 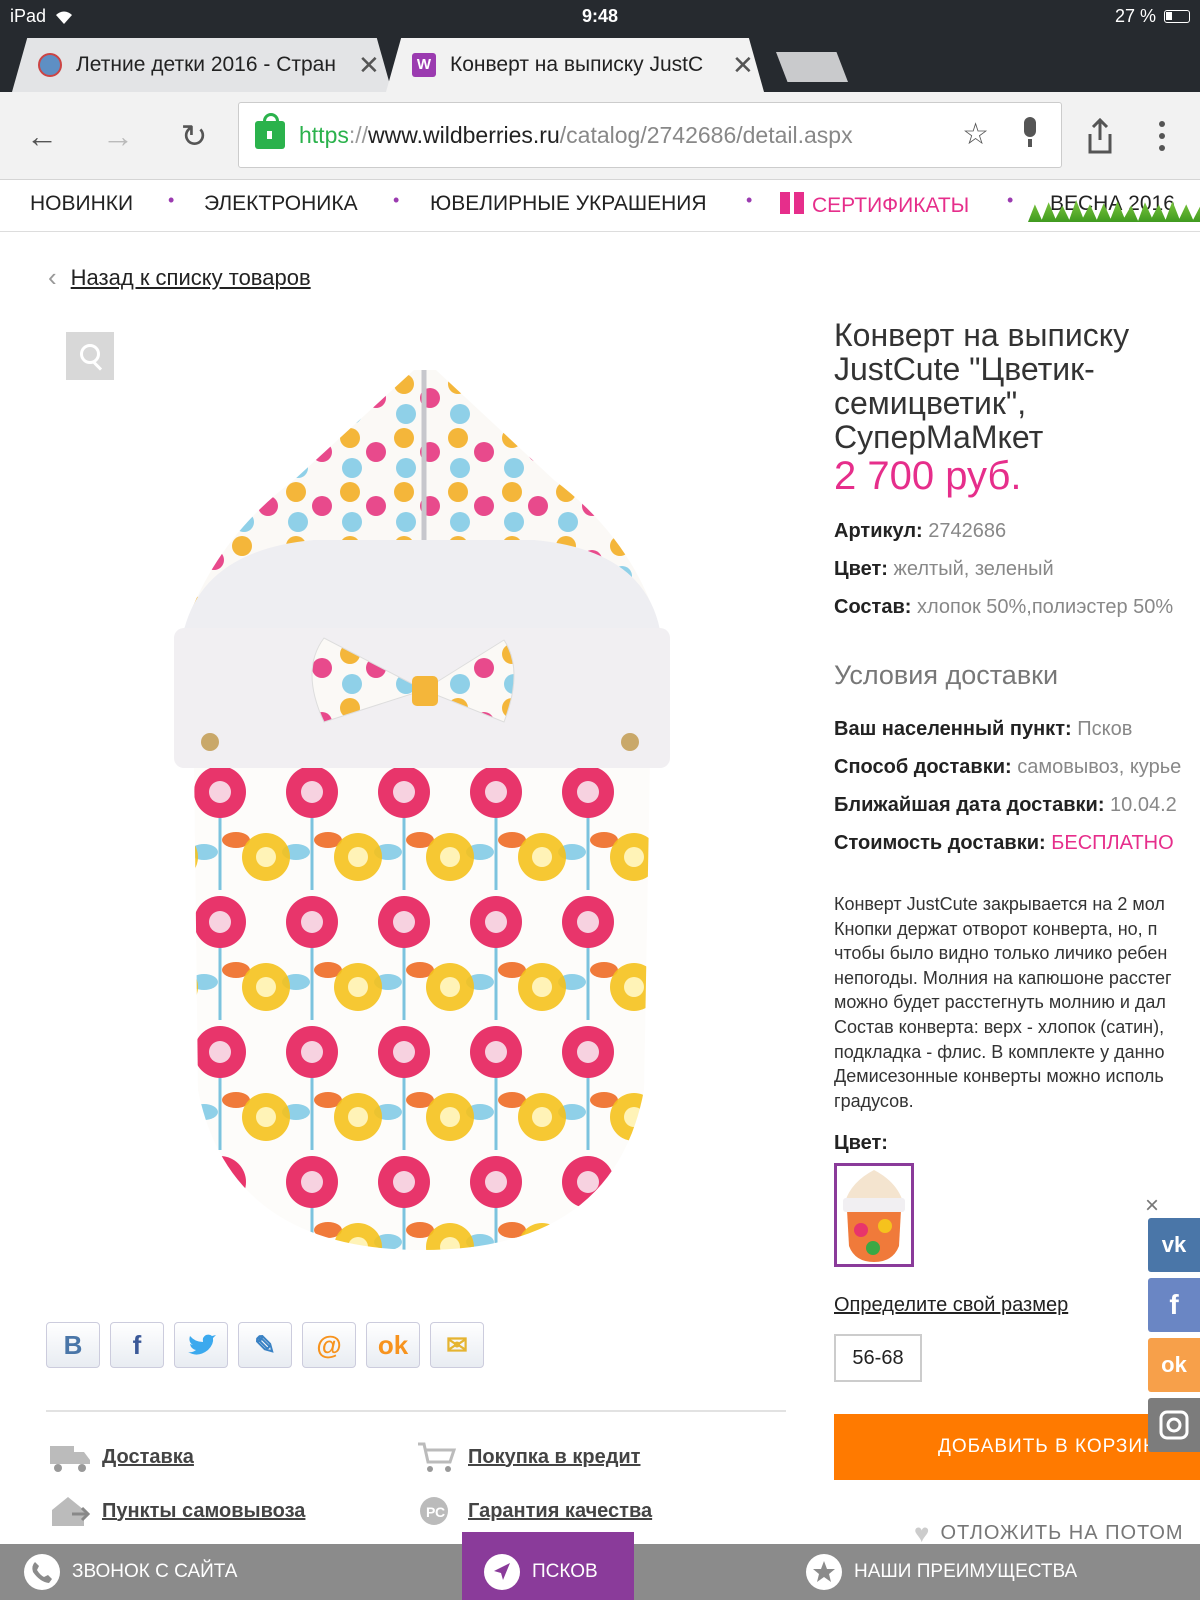 What do you see at coordinates (50, 65) in the screenshot?
I see `site-favicon-icon` at bounding box center [50, 65].